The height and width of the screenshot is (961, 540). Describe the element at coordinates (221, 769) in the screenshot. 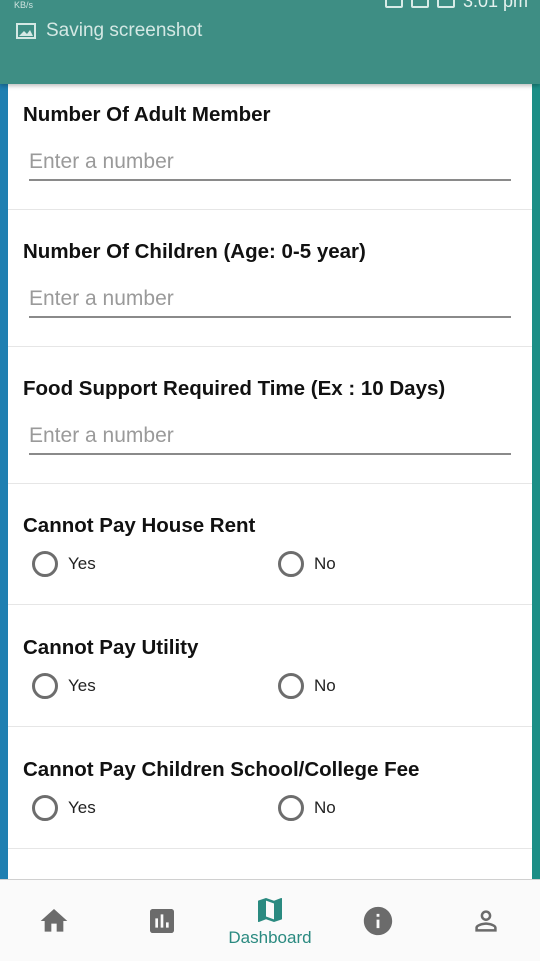

I see `school-fee-label: Cannot Pay Children School/College Fee` at that location.